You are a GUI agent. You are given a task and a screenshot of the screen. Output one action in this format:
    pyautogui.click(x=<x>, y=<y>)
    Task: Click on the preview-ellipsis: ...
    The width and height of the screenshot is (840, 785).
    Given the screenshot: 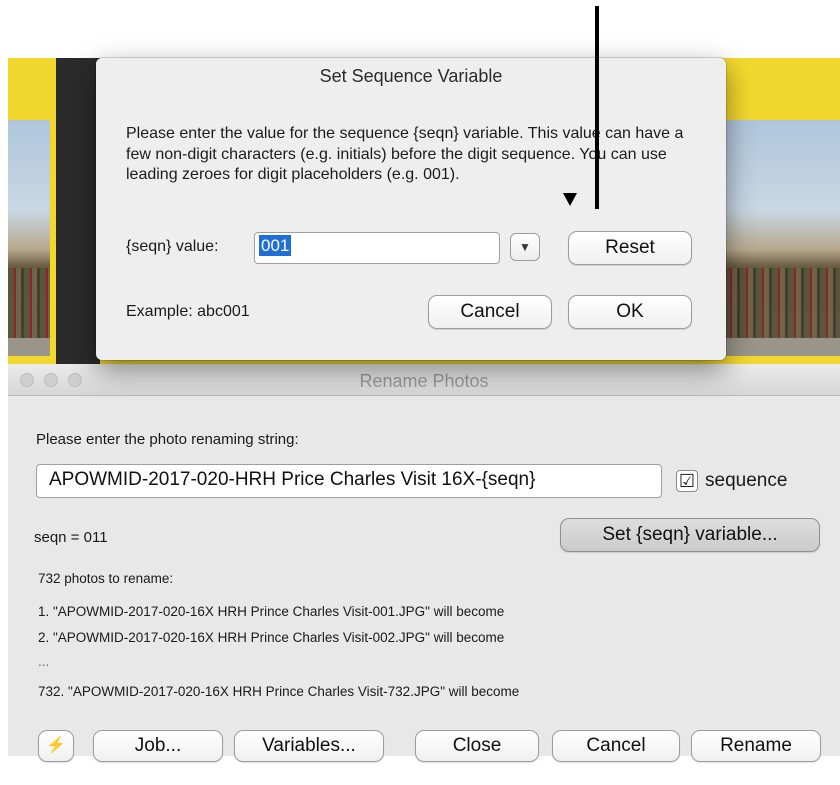 What is the action you would take?
    pyautogui.click(x=44, y=661)
    